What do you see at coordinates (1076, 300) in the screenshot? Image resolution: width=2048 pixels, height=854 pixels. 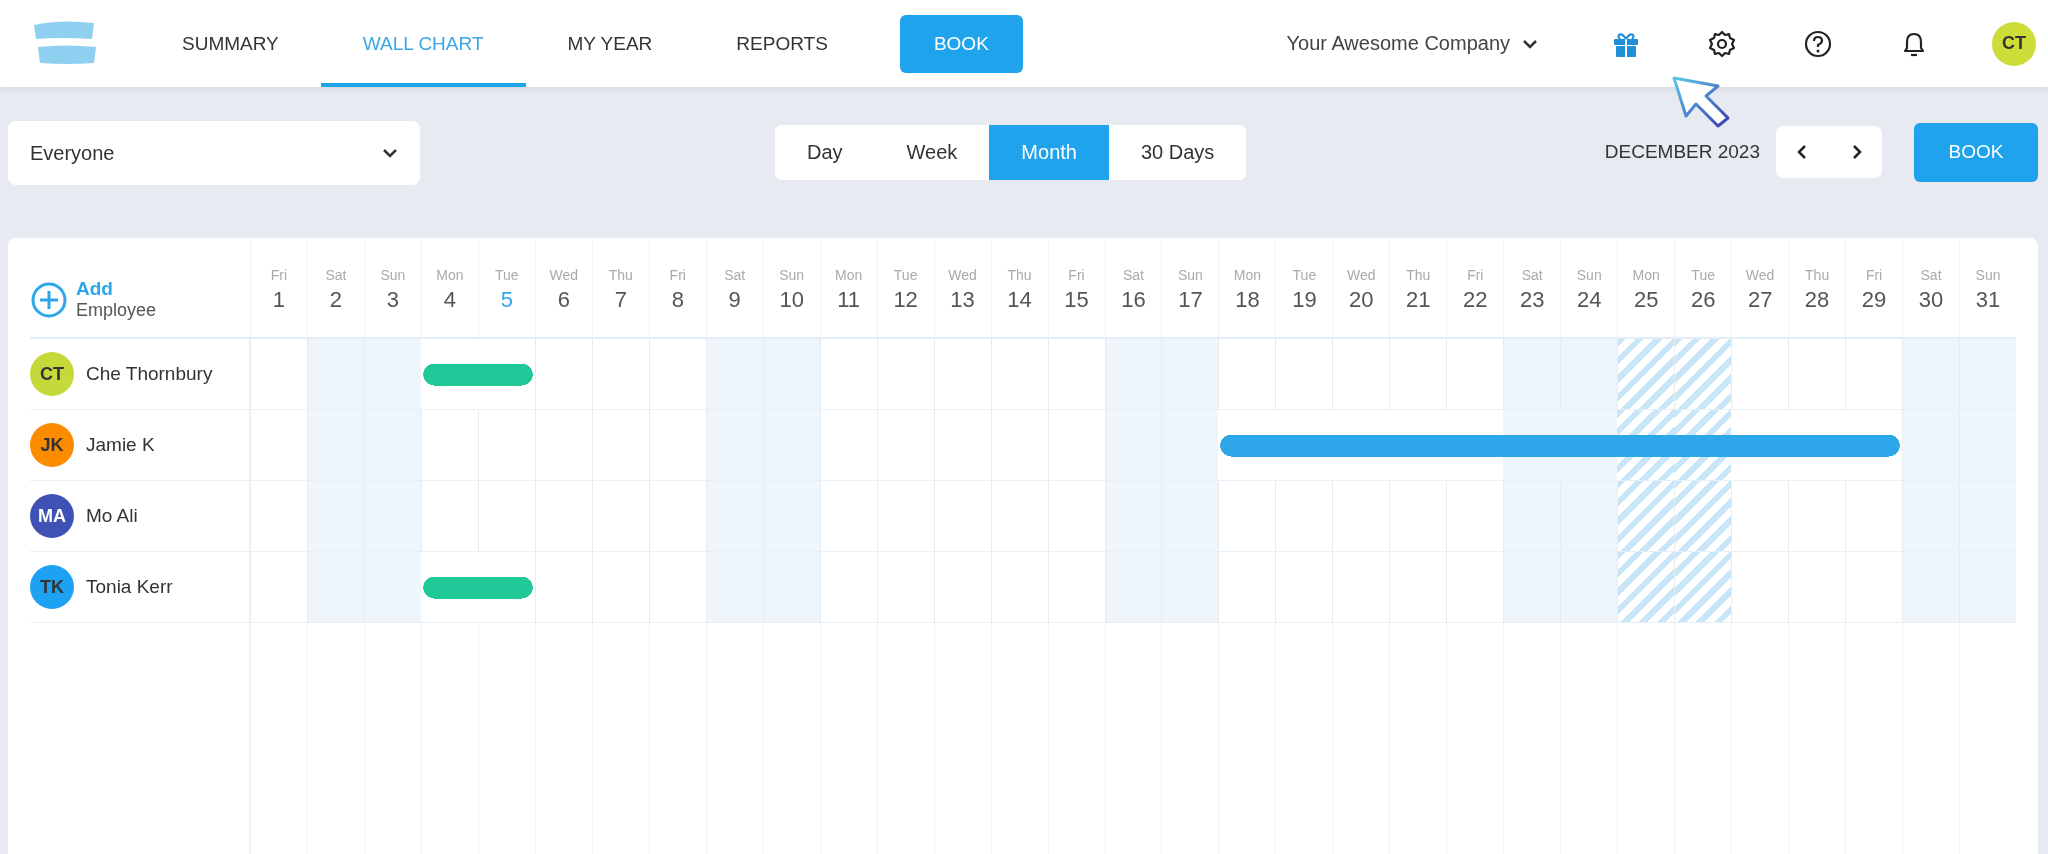 I see `date-label: 15` at bounding box center [1076, 300].